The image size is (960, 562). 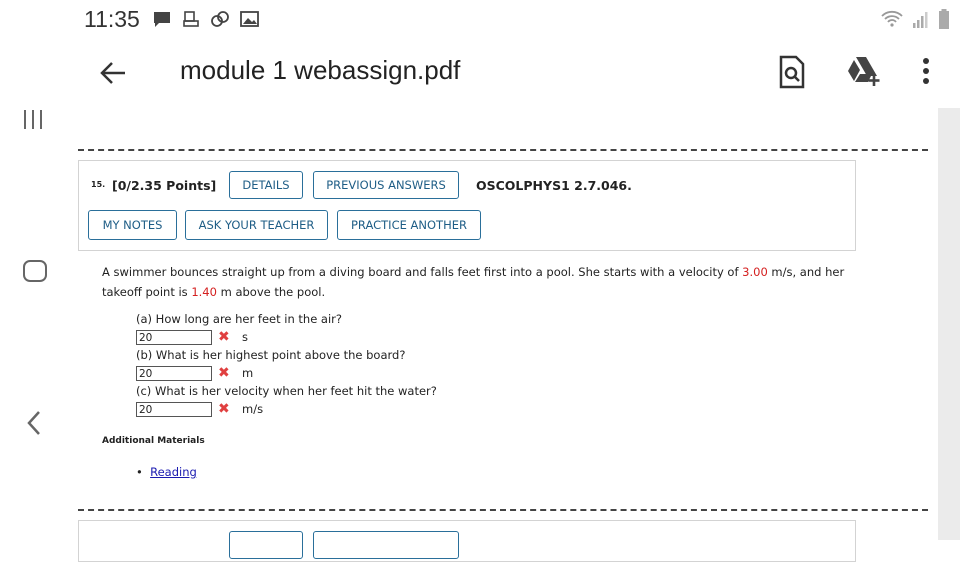 What do you see at coordinates (516, 20) in the screenshot?
I see `status-bar: 11:35` at bounding box center [516, 20].